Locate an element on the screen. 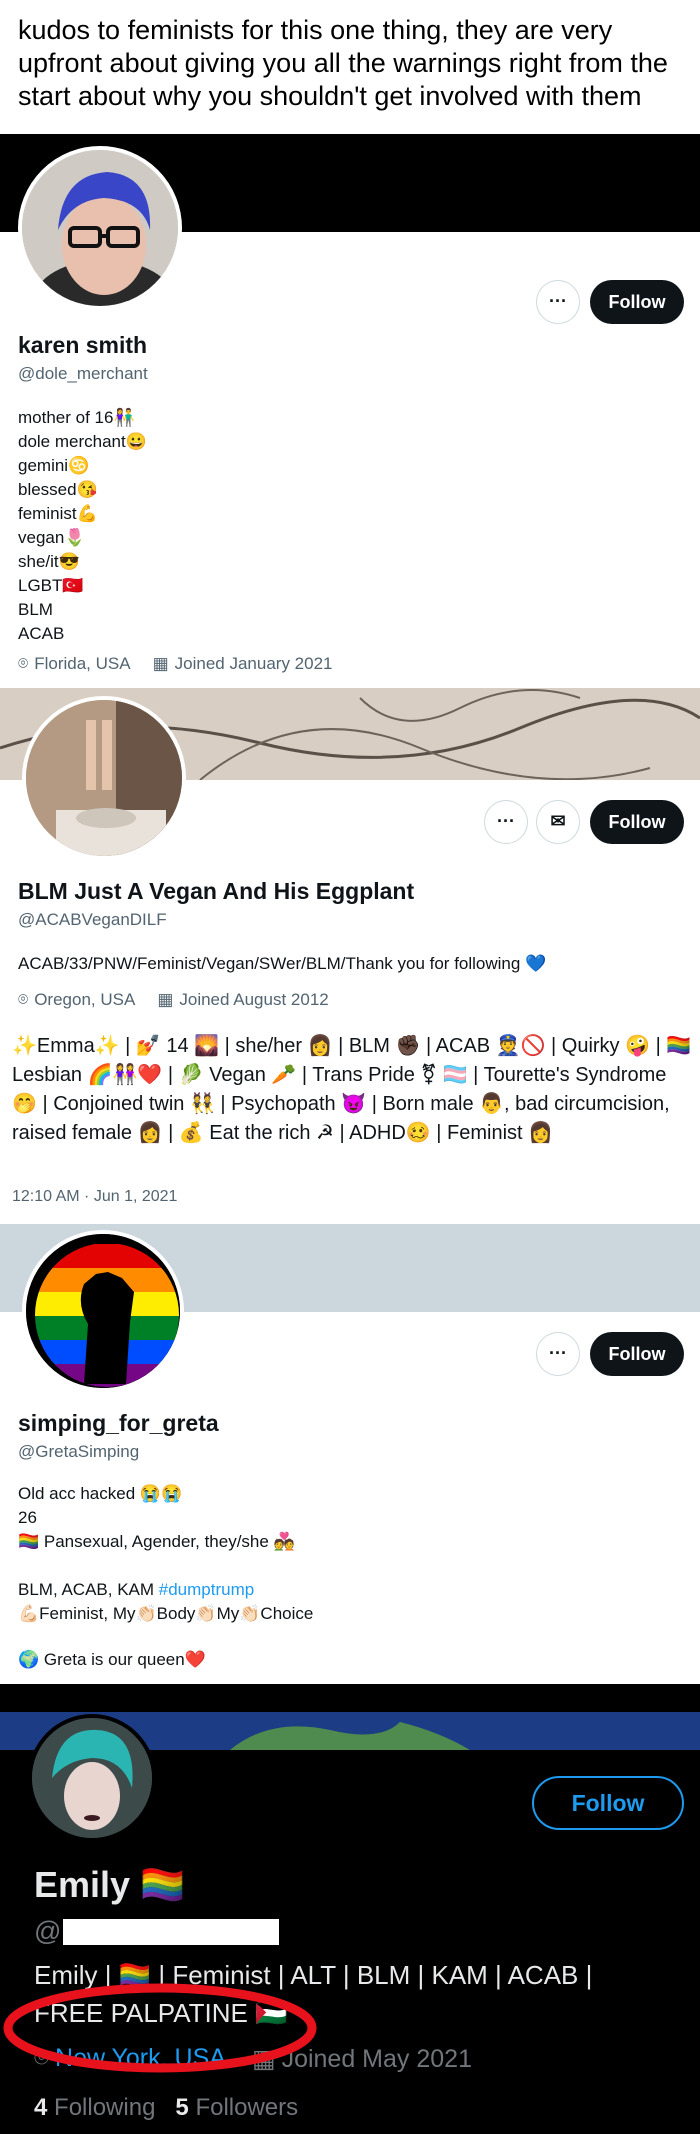  profile-handle: @ is located at coordinates (157, 1931).